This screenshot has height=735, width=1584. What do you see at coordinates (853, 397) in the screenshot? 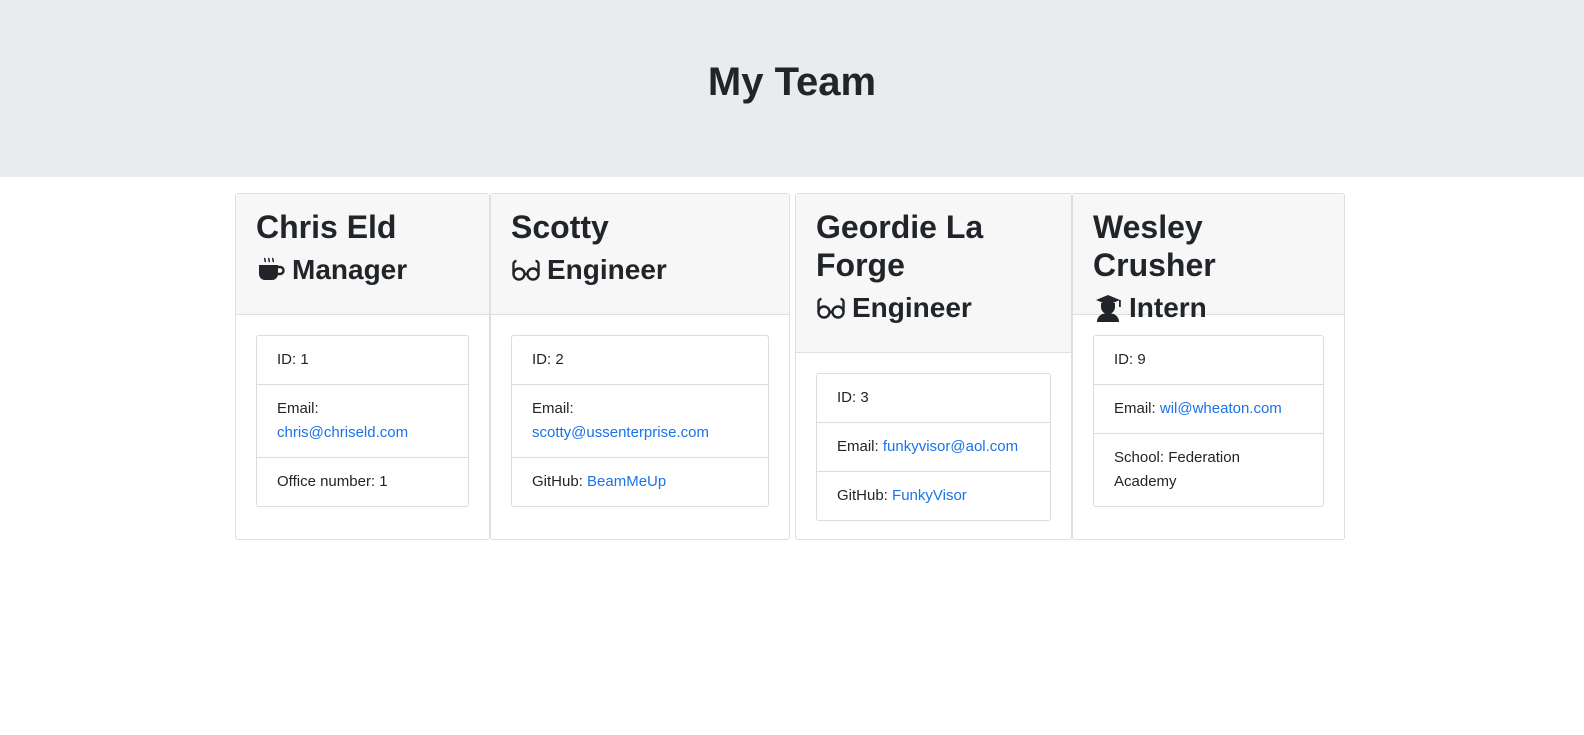
I see `id-item: ID: 3` at bounding box center [853, 397].